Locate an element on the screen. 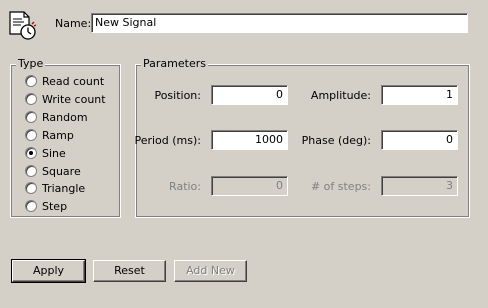 Image resolution: width=488 pixels, height=308 pixels. radio-label: Read count is located at coordinates (73, 81).